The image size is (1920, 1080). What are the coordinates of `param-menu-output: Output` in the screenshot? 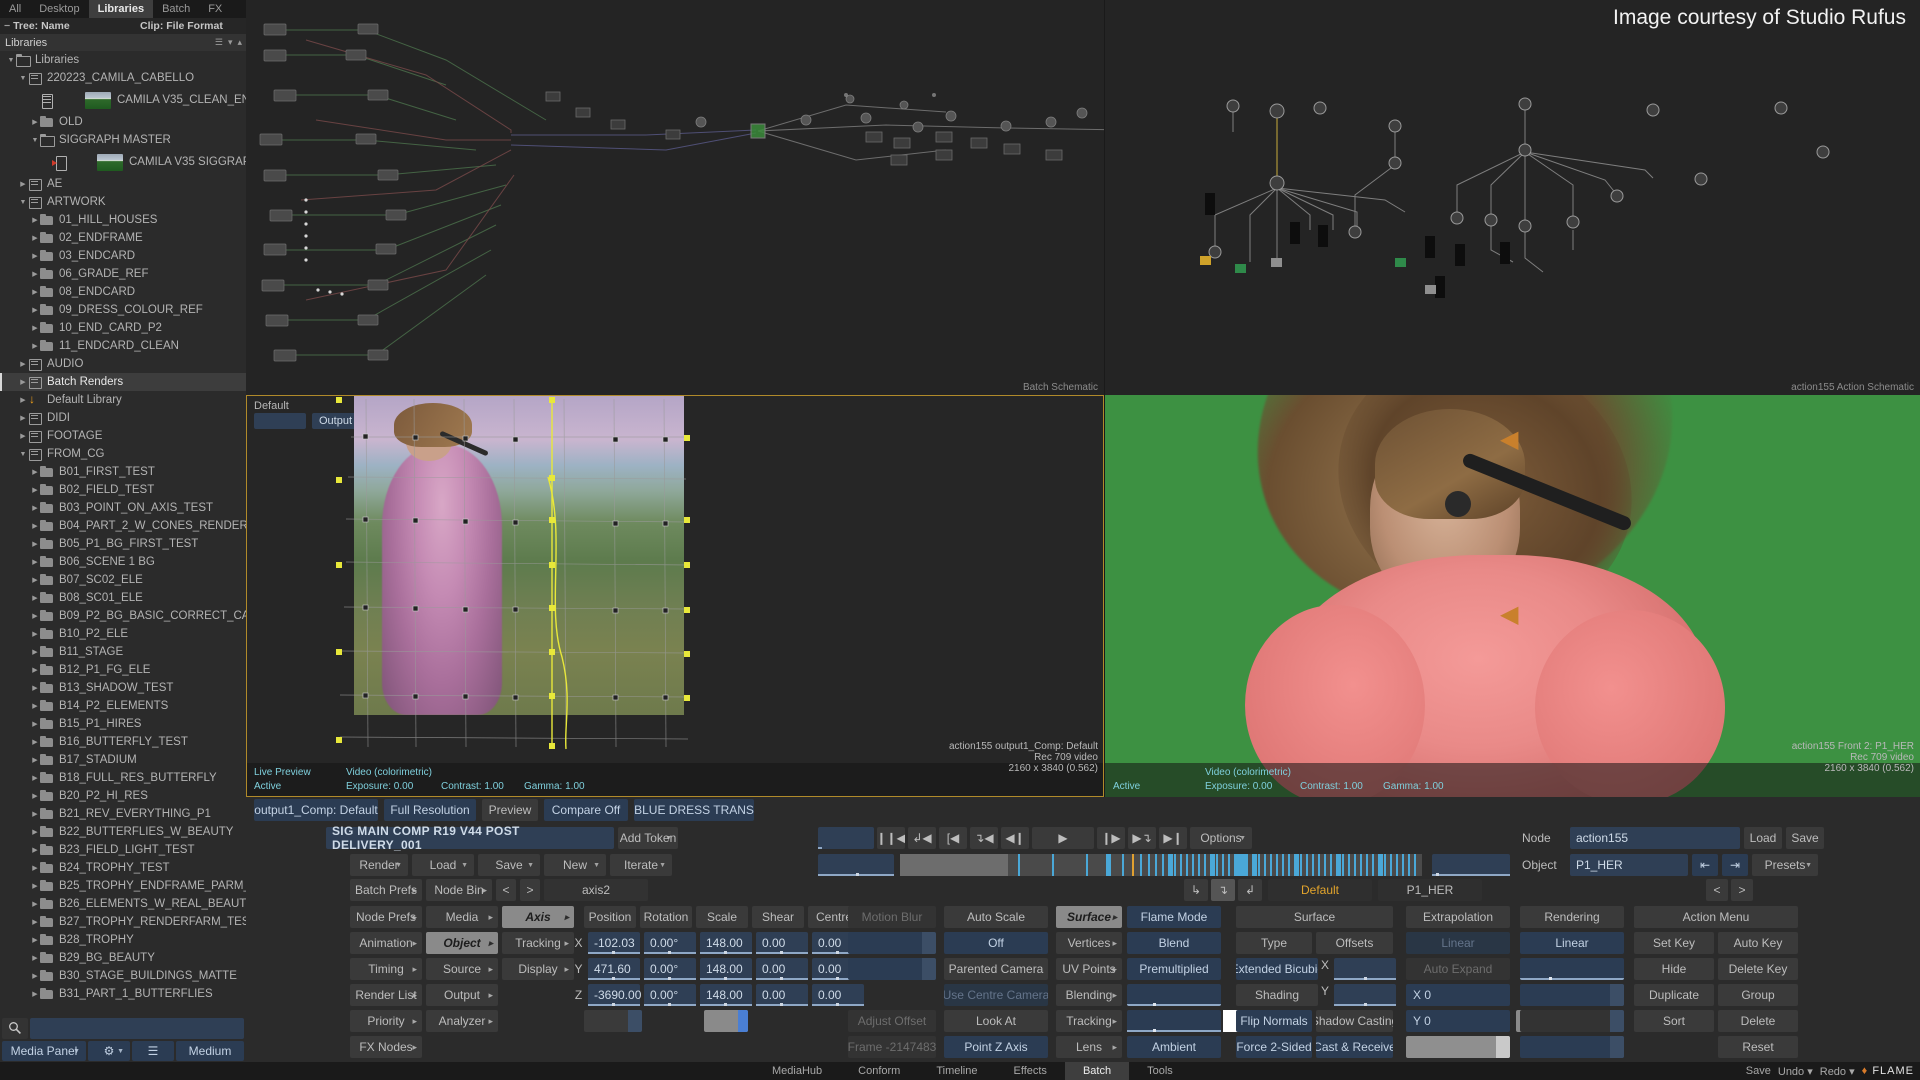 It's located at (462, 995).